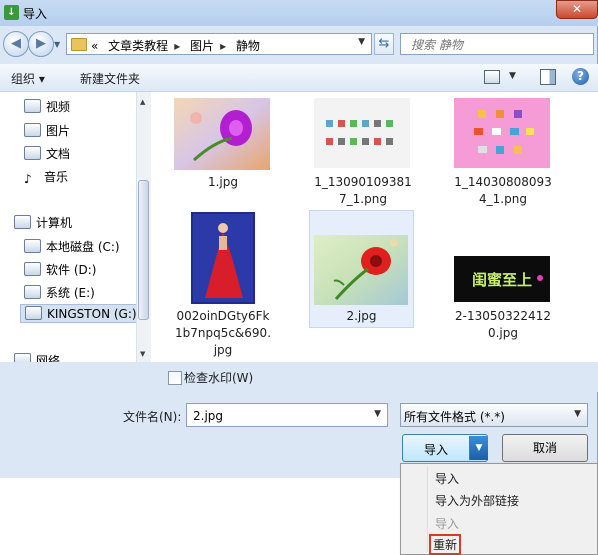 The height and width of the screenshot is (555, 598). I want to click on menu-item-import-as-link: 导入为外部链接, so click(477, 500).